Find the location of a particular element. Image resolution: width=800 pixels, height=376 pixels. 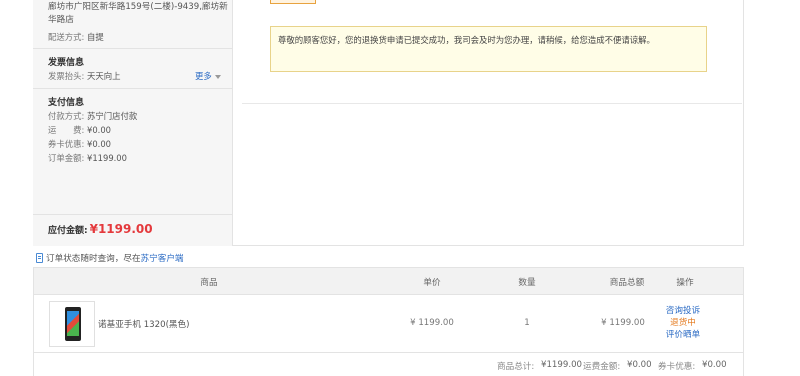

shipping-method-value: 自提 is located at coordinates (95, 37).